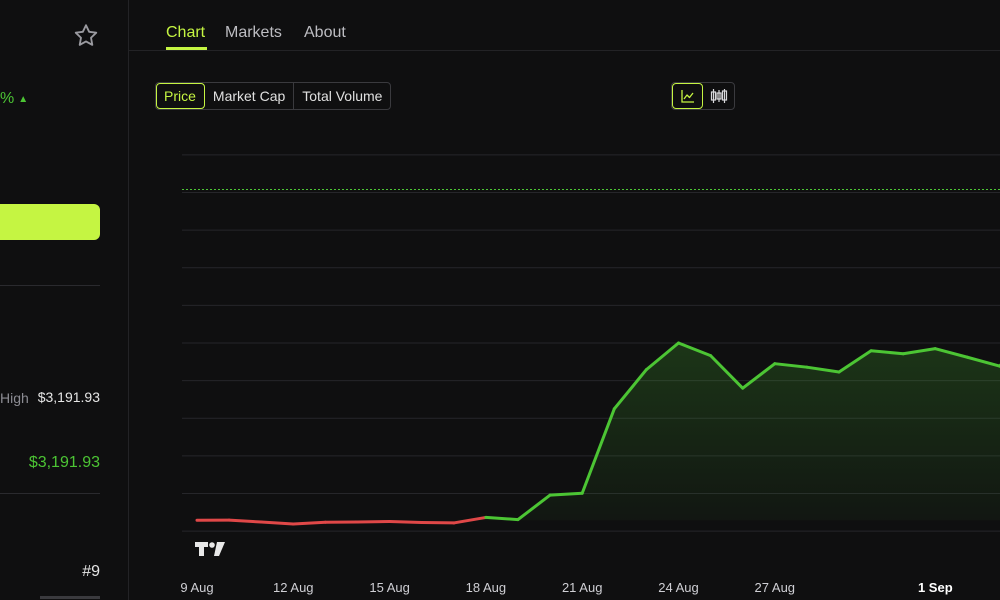 The height and width of the screenshot is (600, 1000). What do you see at coordinates (293, 587) in the screenshot?
I see `x-tick-label: 12 Aug` at bounding box center [293, 587].